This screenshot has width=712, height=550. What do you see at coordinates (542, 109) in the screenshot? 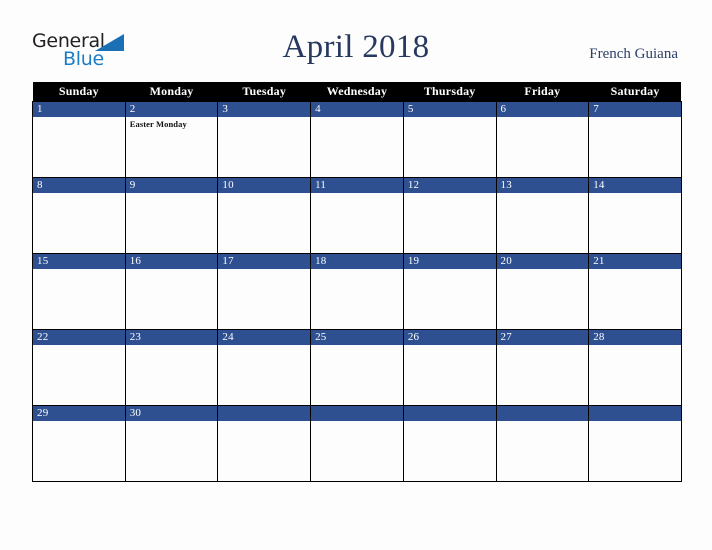
I see `day-number: 6` at bounding box center [542, 109].